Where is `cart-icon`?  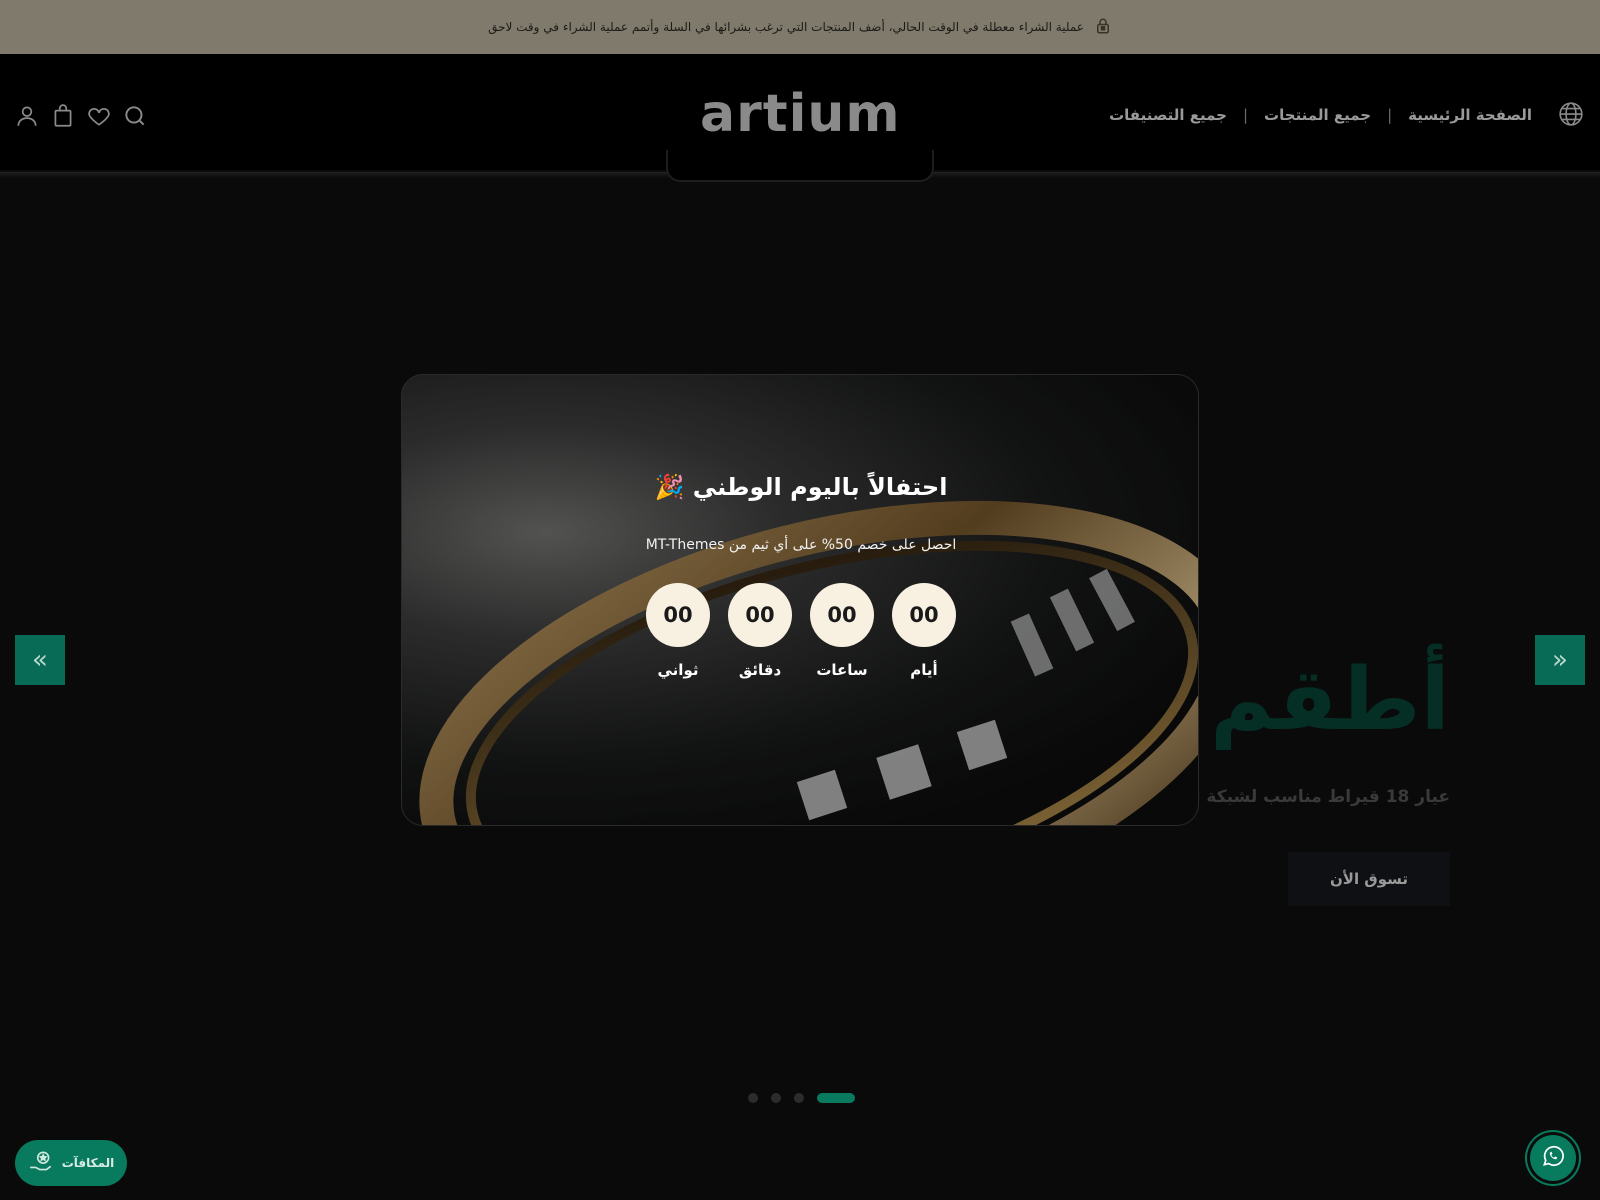
cart-icon is located at coordinates (63, 116).